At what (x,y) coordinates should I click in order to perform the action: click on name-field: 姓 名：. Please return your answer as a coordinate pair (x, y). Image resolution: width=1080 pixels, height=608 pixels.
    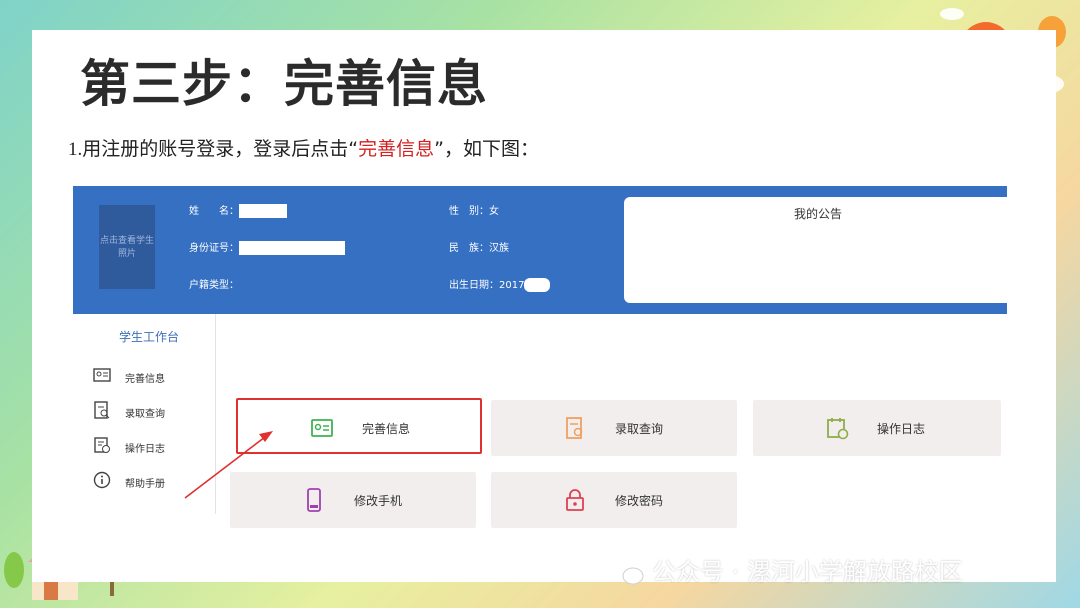
    Looking at the image, I should click on (238, 210).